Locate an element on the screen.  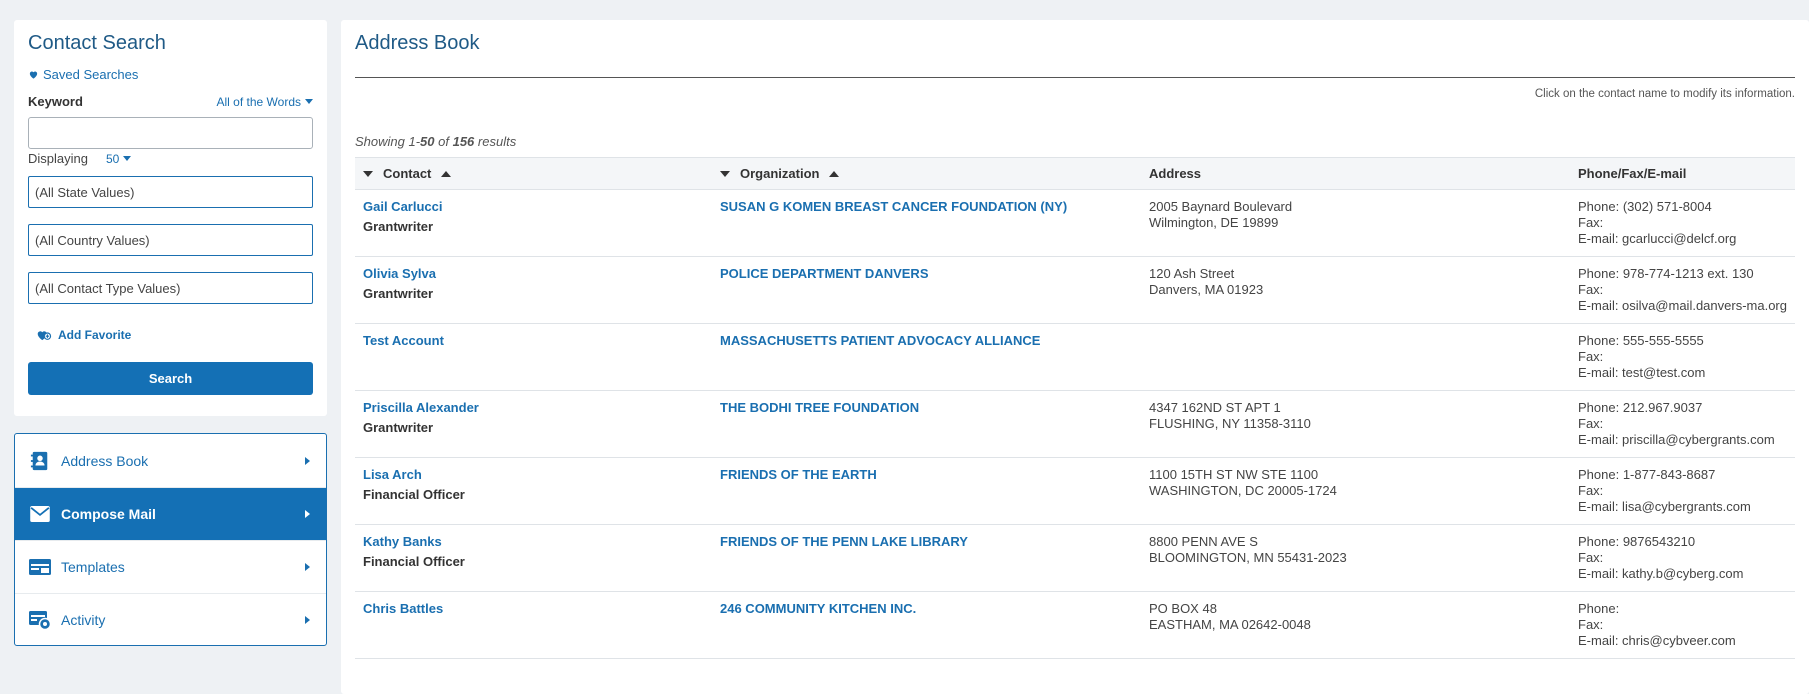
address-book-icon is located at coordinates (40, 461).